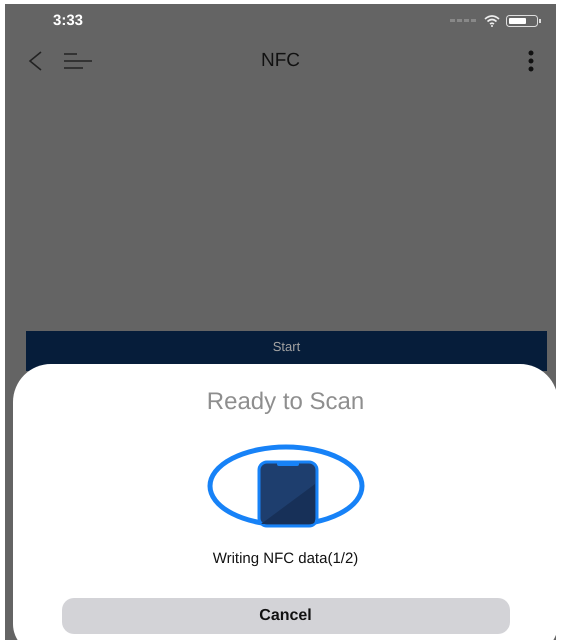  What do you see at coordinates (280, 60) in the screenshot?
I see `nav-title: NFC` at bounding box center [280, 60].